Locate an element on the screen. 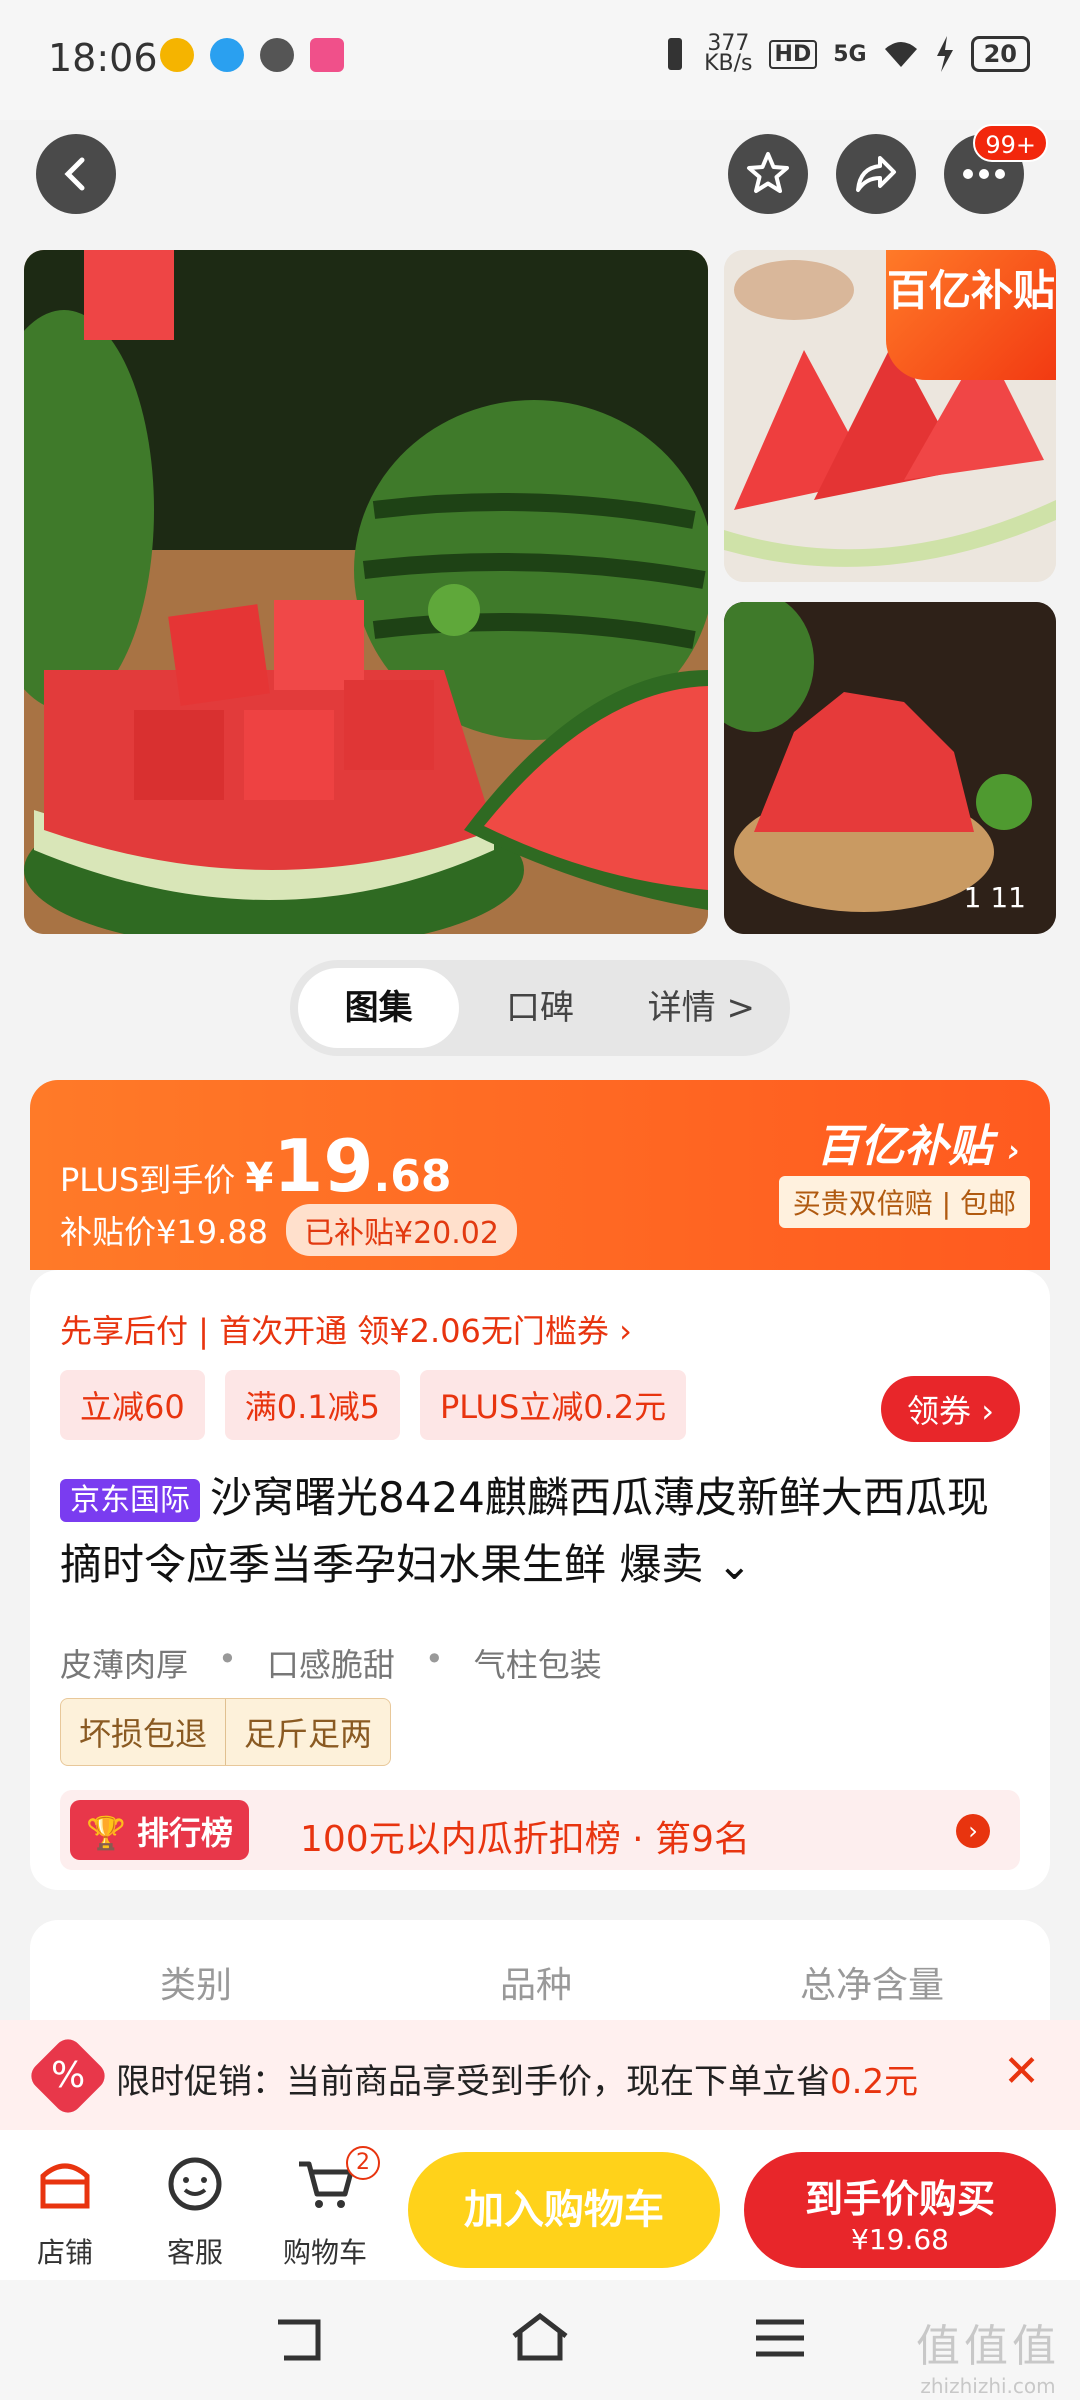 The height and width of the screenshot is (2400, 1080). customer-service-button: 客服 is located at coordinates (195, 2211).